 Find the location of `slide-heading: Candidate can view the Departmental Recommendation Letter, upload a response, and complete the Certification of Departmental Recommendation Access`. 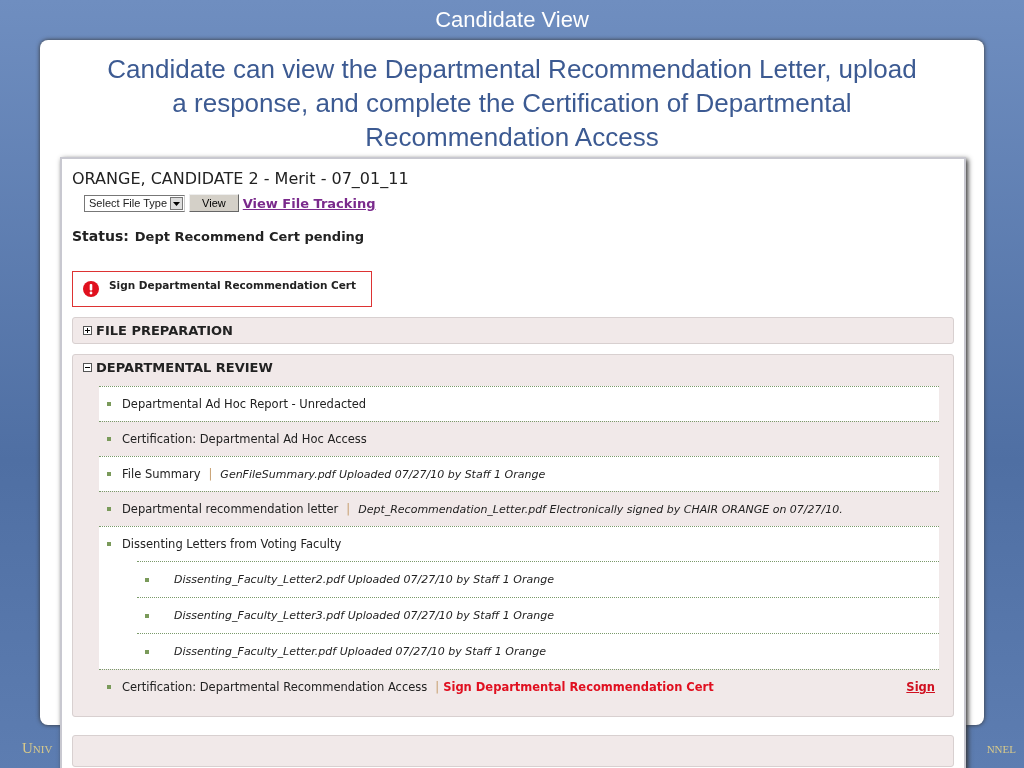

slide-heading: Candidate can view the Departmental Recommendation Letter, upload a response, and complete the Certification of Departmental Recommendation Access is located at coordinates (512, 103).